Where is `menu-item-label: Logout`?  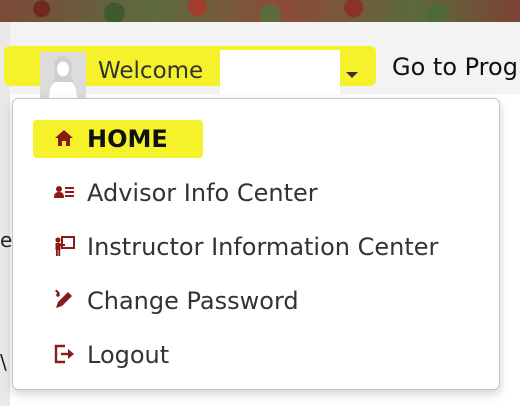 menu-item-label: Logout is located at coordinates (128, 355).